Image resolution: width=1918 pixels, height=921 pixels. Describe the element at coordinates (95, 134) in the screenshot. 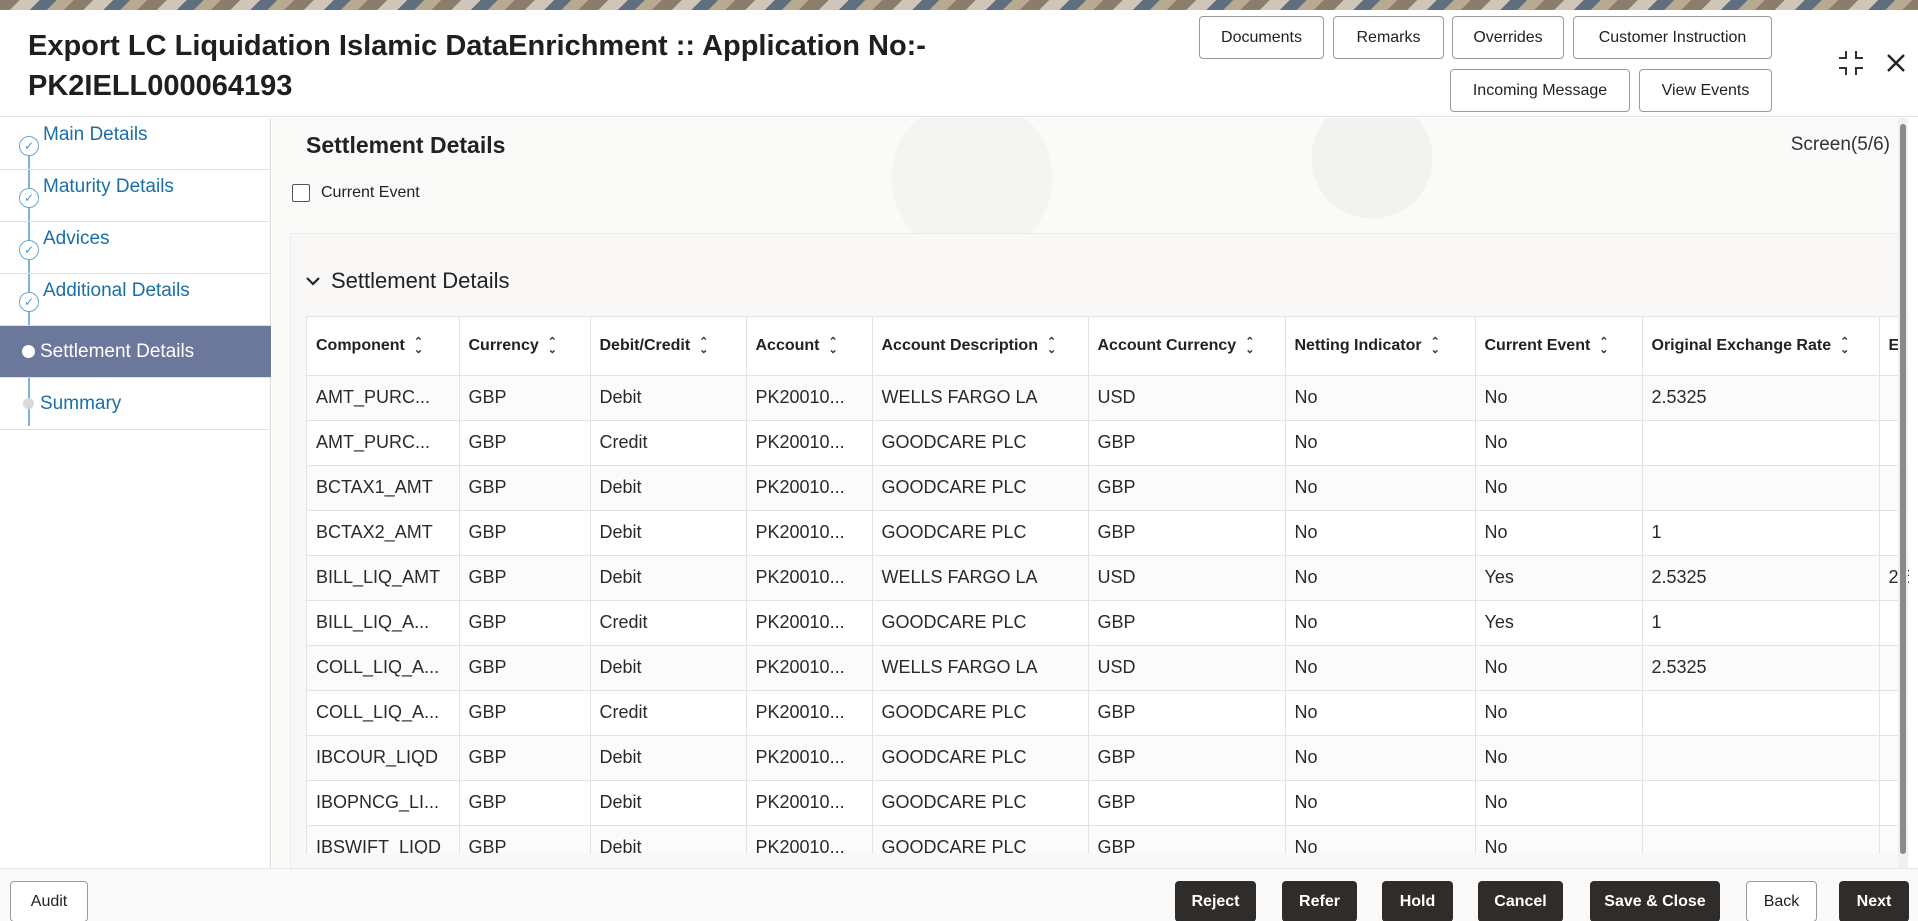

I see `sidebar-item-label: Main Details` at that location.